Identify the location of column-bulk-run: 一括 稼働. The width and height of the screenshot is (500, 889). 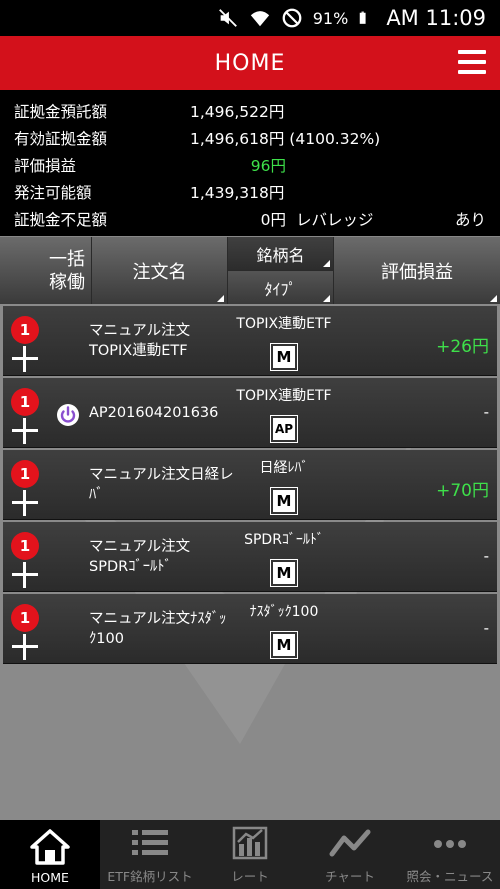
(46, 271).